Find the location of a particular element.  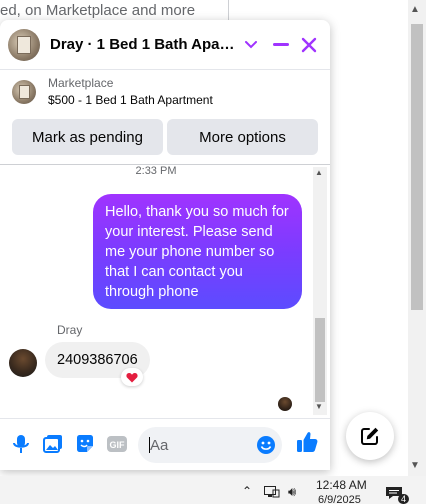

notification-count: 4 is located at coordinates (404, 499).